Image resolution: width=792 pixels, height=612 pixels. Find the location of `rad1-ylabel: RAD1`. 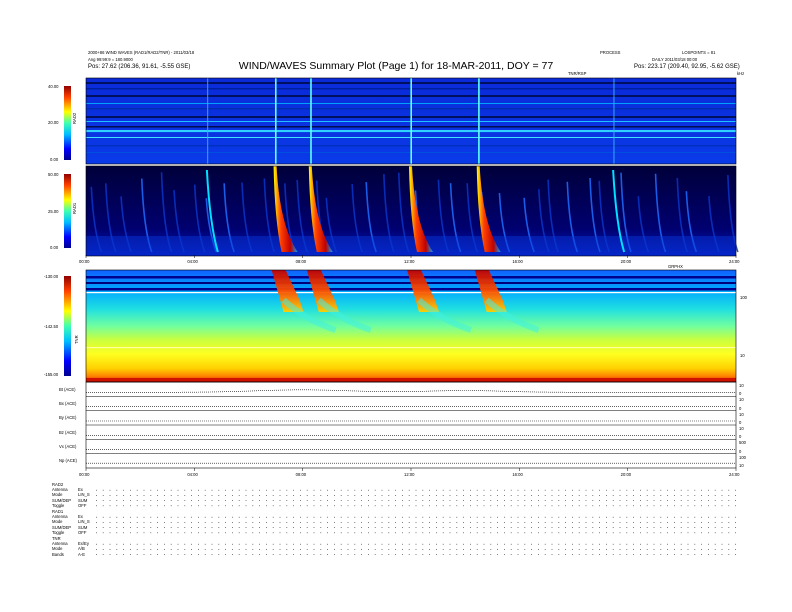

rad1-ylabel: RAD1 is located at coordinates (74, 208).